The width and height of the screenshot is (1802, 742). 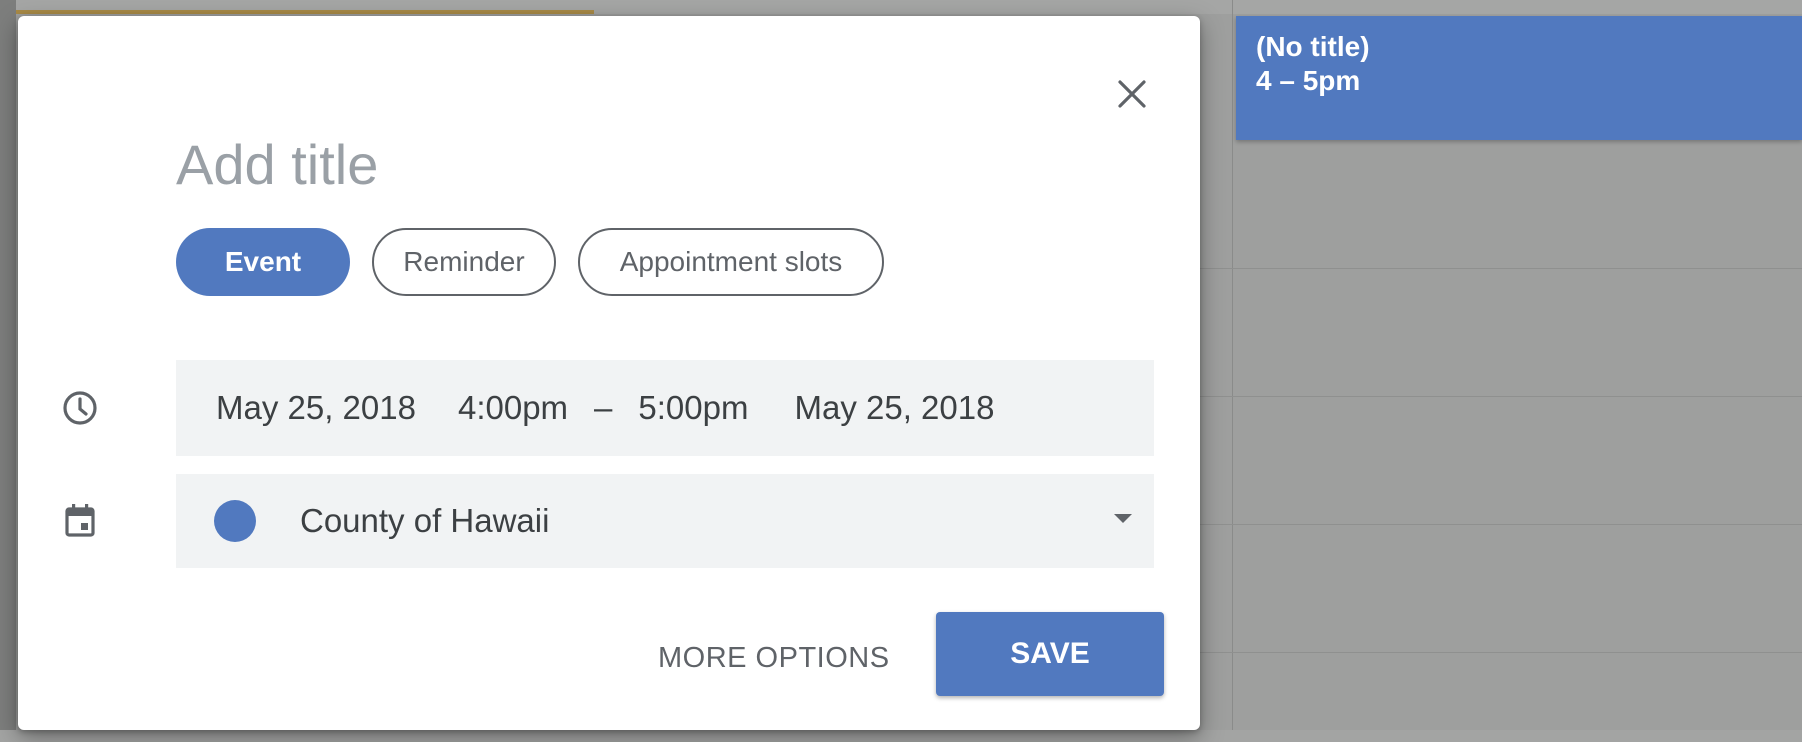 I want to click on accent-line, so click(x=304, y=12).